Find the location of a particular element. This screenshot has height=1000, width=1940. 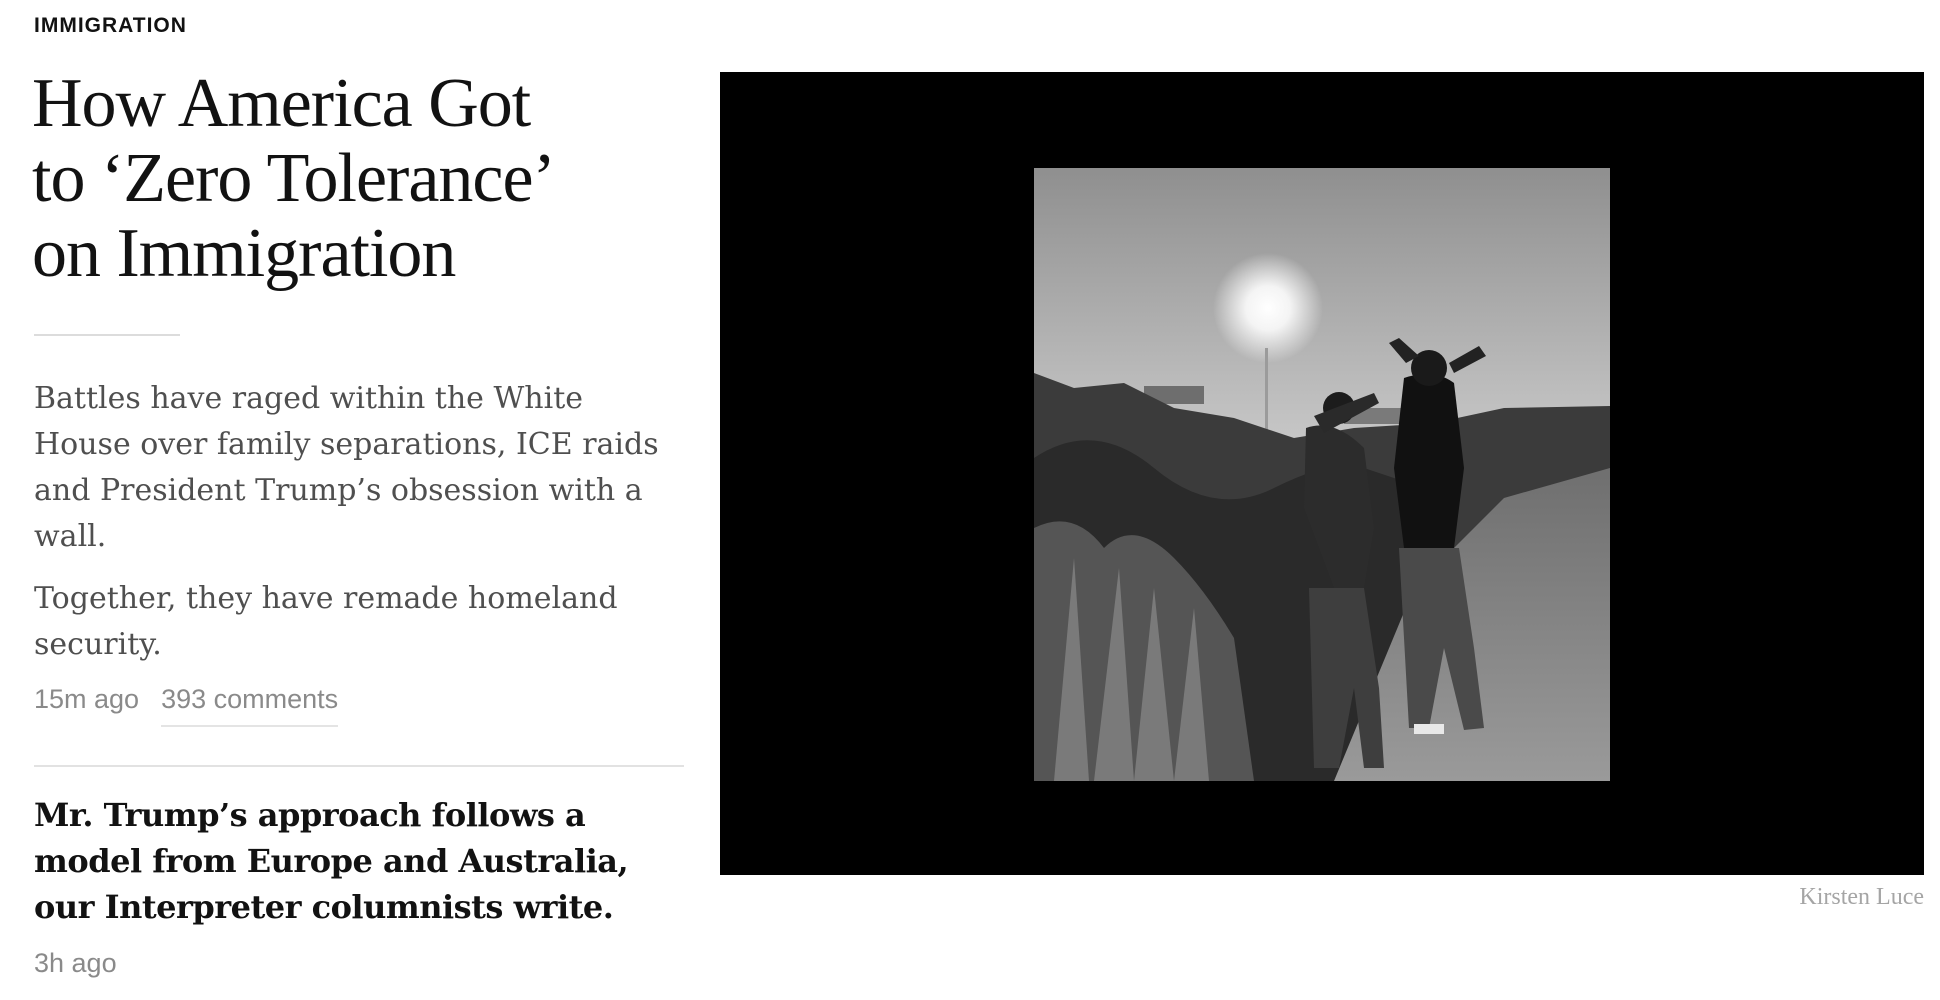

related-timestamp: 3h ago is located at coordinates (75, 963).